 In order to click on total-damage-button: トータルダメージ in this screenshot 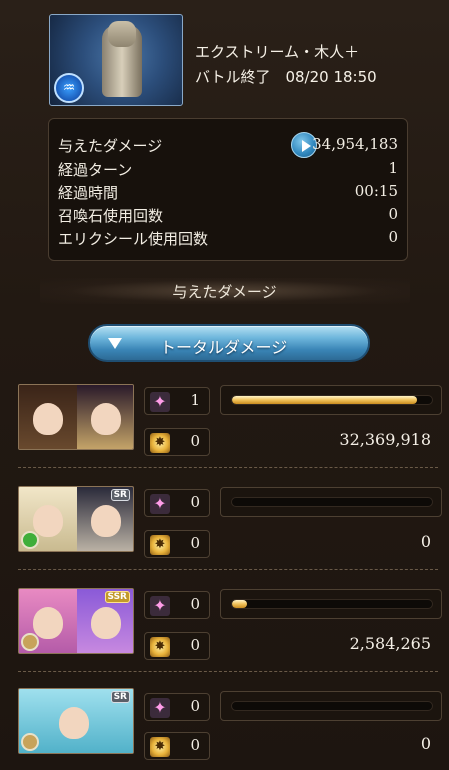, I will do `click(229, 343)`.